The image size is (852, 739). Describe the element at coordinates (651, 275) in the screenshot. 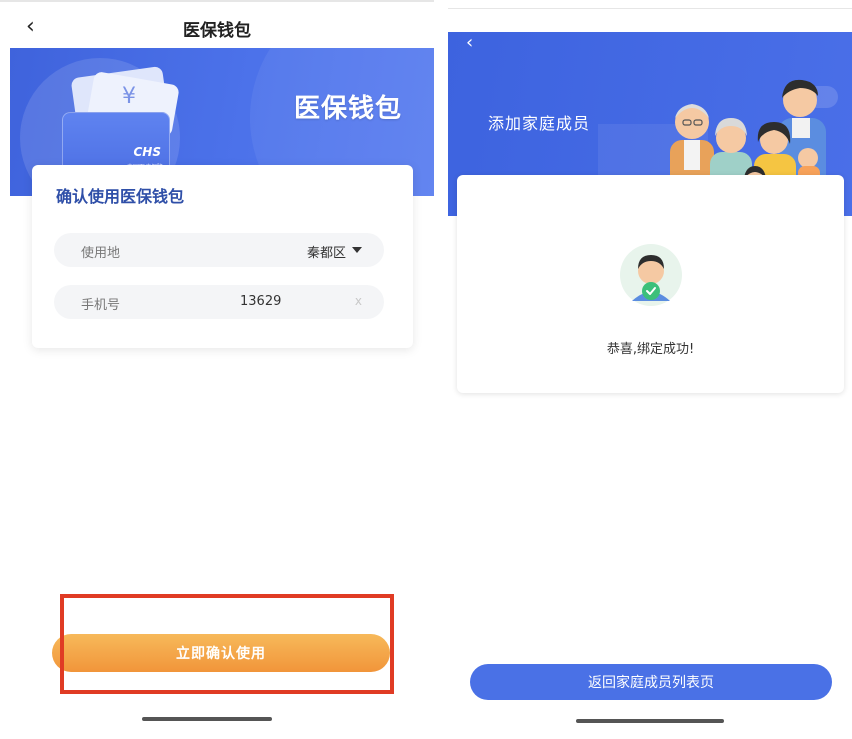

I see `success-avatar-icon` at that location.